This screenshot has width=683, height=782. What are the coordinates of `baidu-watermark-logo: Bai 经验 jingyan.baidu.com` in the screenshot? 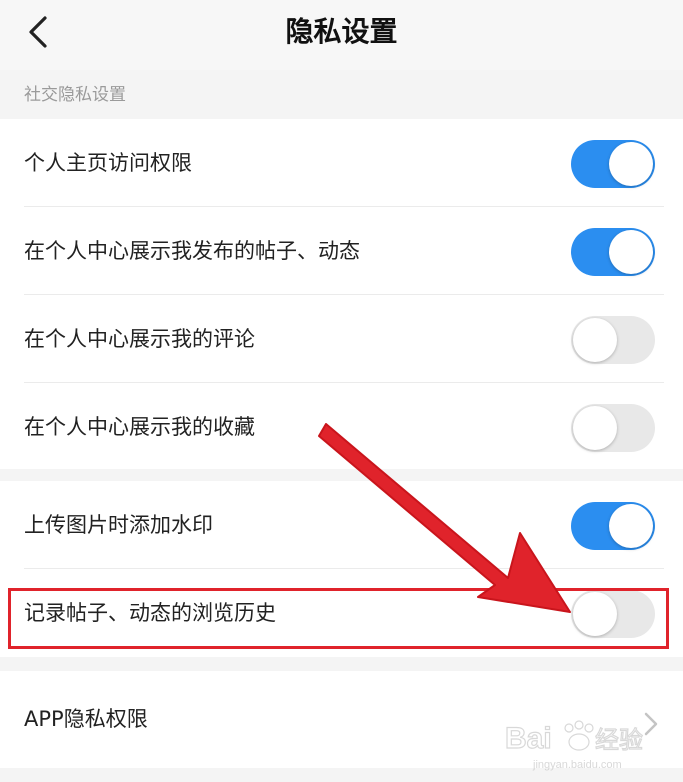 It's located at (574, 745).